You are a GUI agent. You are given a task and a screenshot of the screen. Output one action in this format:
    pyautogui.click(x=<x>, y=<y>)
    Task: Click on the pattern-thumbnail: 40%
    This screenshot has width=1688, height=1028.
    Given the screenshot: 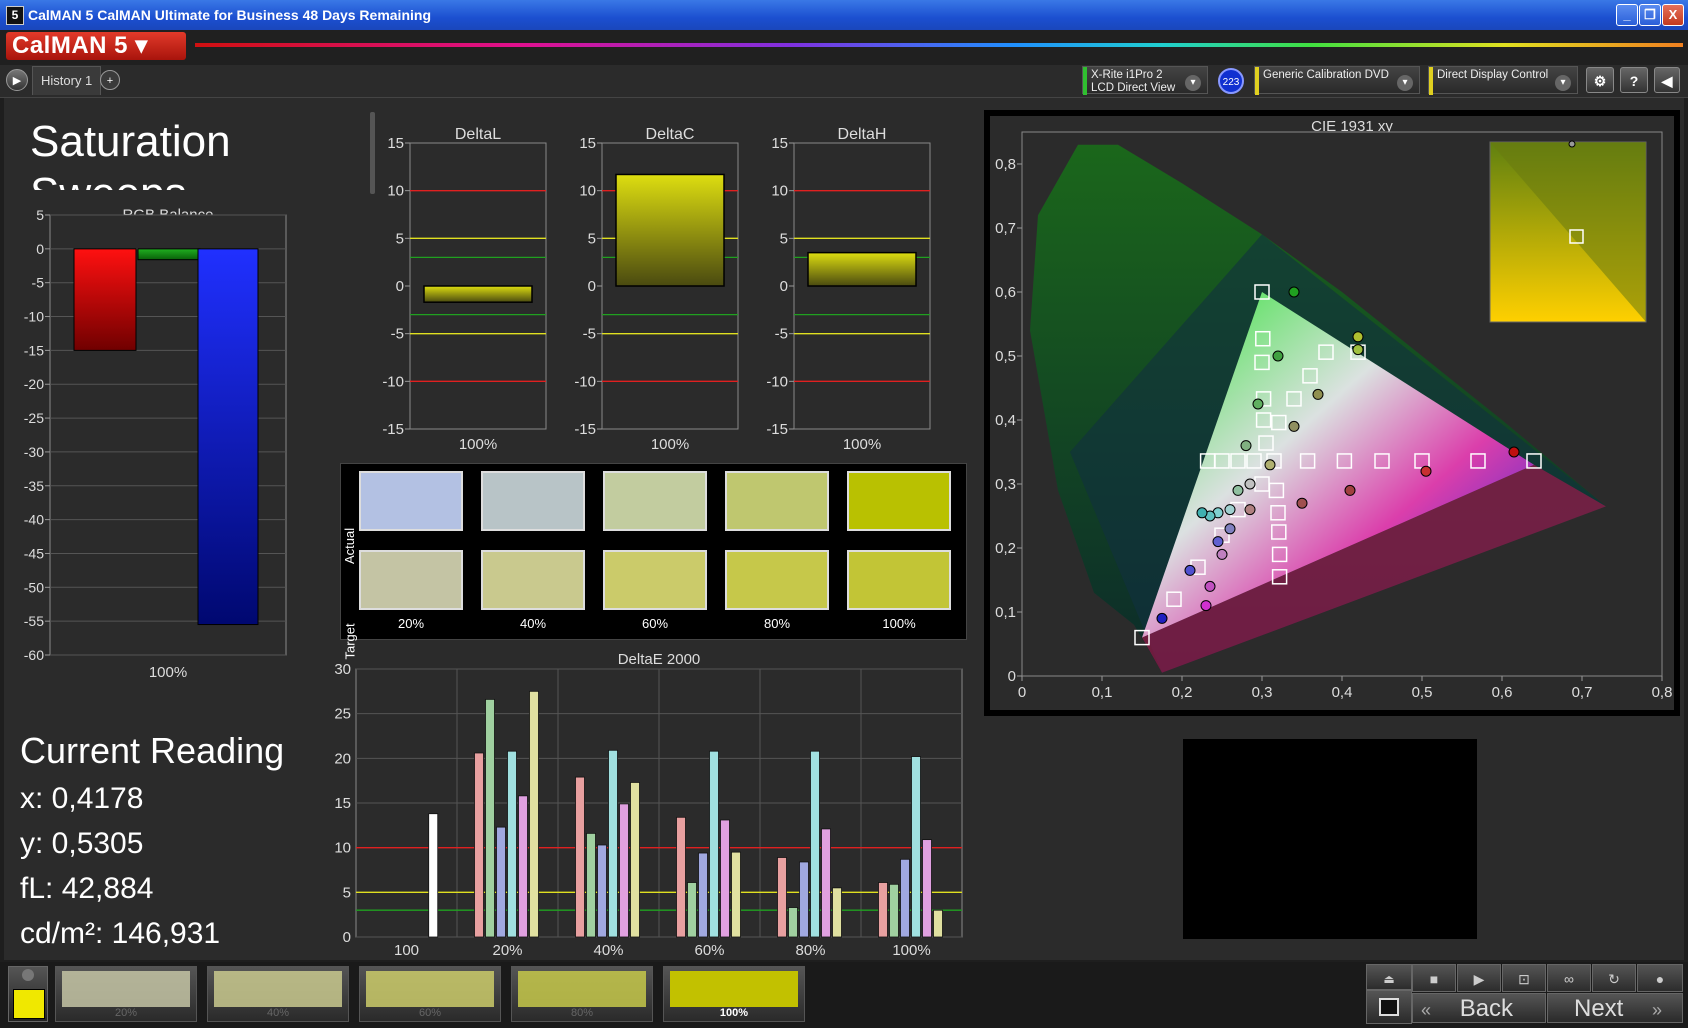 What is the action you would take?
    pyautogui.click(x=278, y=994)
    